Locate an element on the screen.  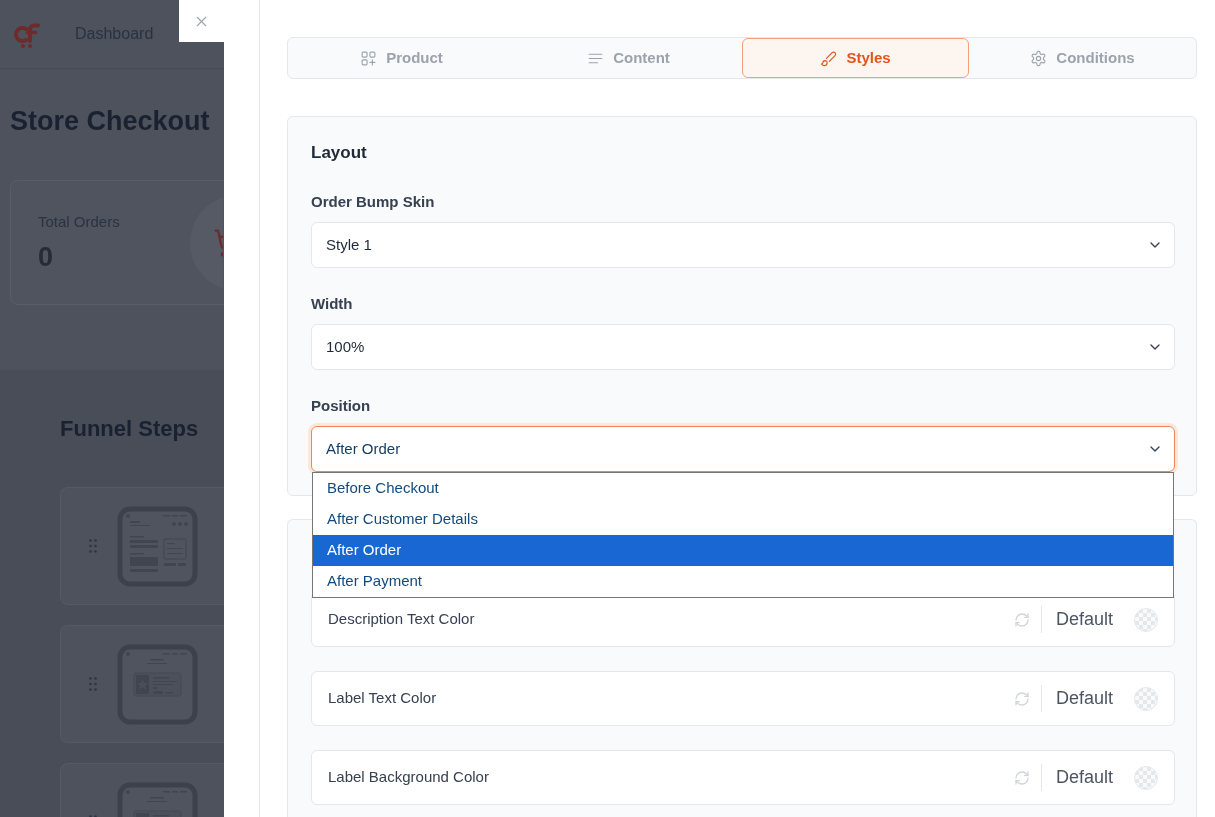
dropdown-option: Before Checkout is located at coordinates (743, 488).